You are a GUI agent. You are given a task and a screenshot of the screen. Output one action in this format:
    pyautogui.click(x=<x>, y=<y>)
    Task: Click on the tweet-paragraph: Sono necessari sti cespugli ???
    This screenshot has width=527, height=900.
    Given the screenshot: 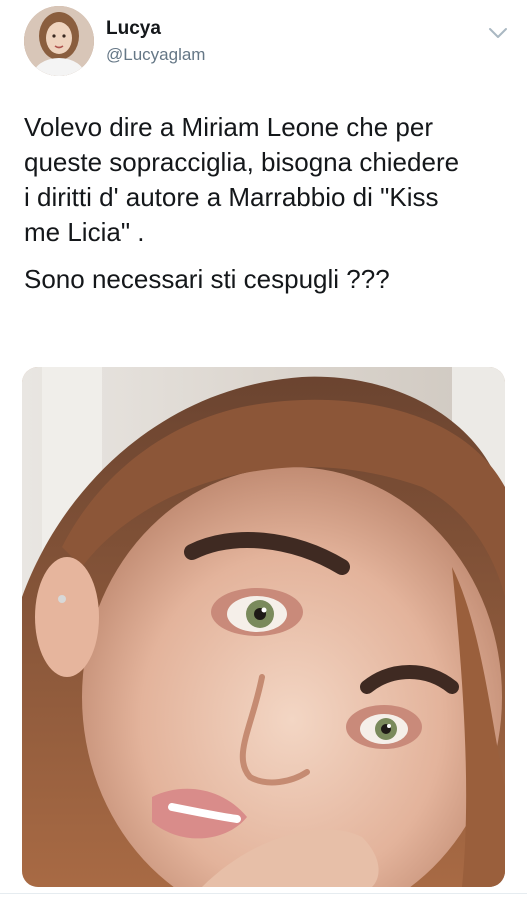 What is the action you would take?
    pyautogui.click(x=207, y=279)
    